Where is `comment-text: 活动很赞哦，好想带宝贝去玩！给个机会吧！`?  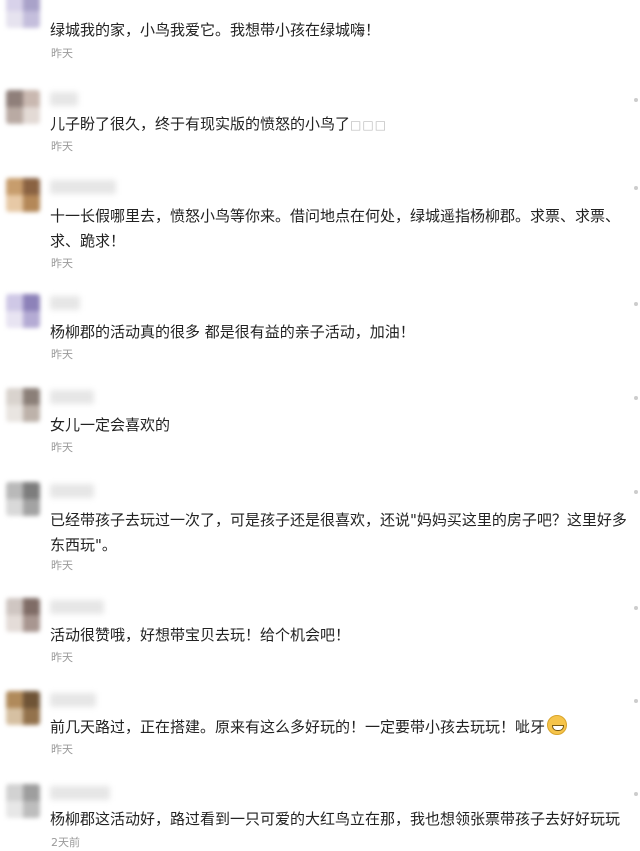
comment-text: 活动很赞哦，好想带宝贝去玩！给个机会吧！ is located at coordinates (200, 635).